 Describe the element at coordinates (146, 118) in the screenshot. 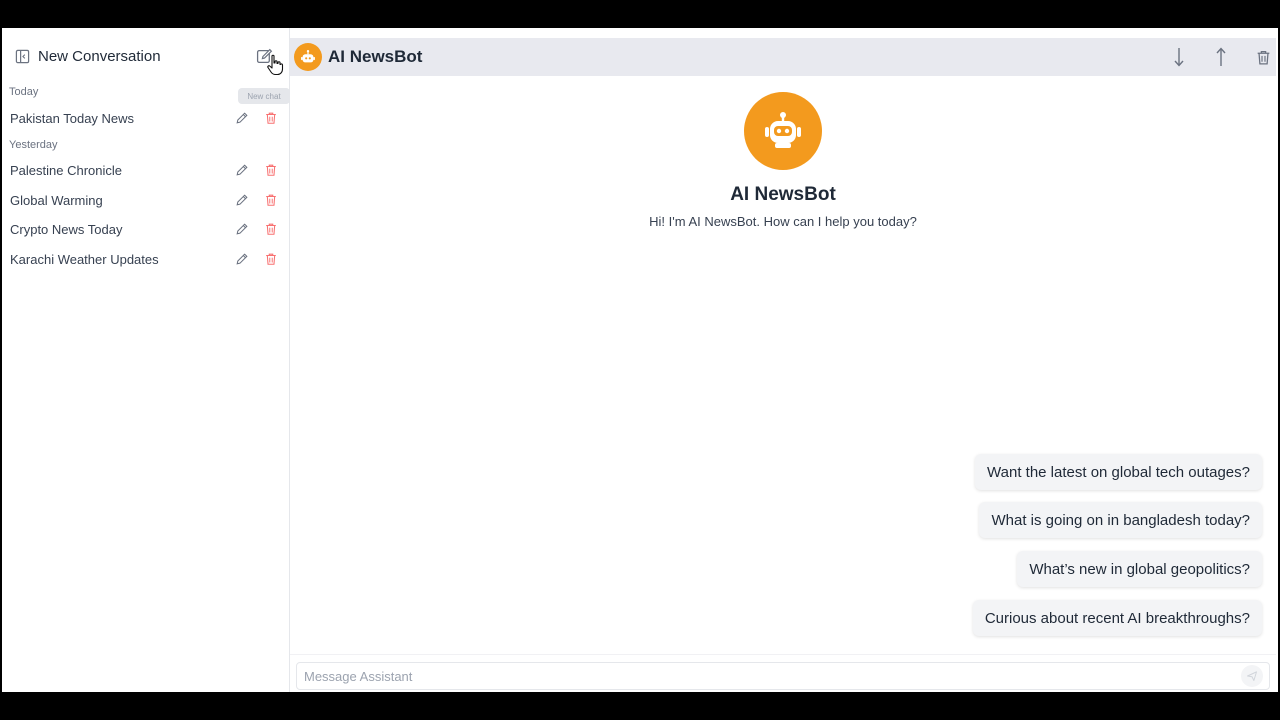

I see `conversation-item: Pakistan Today News` at that location.